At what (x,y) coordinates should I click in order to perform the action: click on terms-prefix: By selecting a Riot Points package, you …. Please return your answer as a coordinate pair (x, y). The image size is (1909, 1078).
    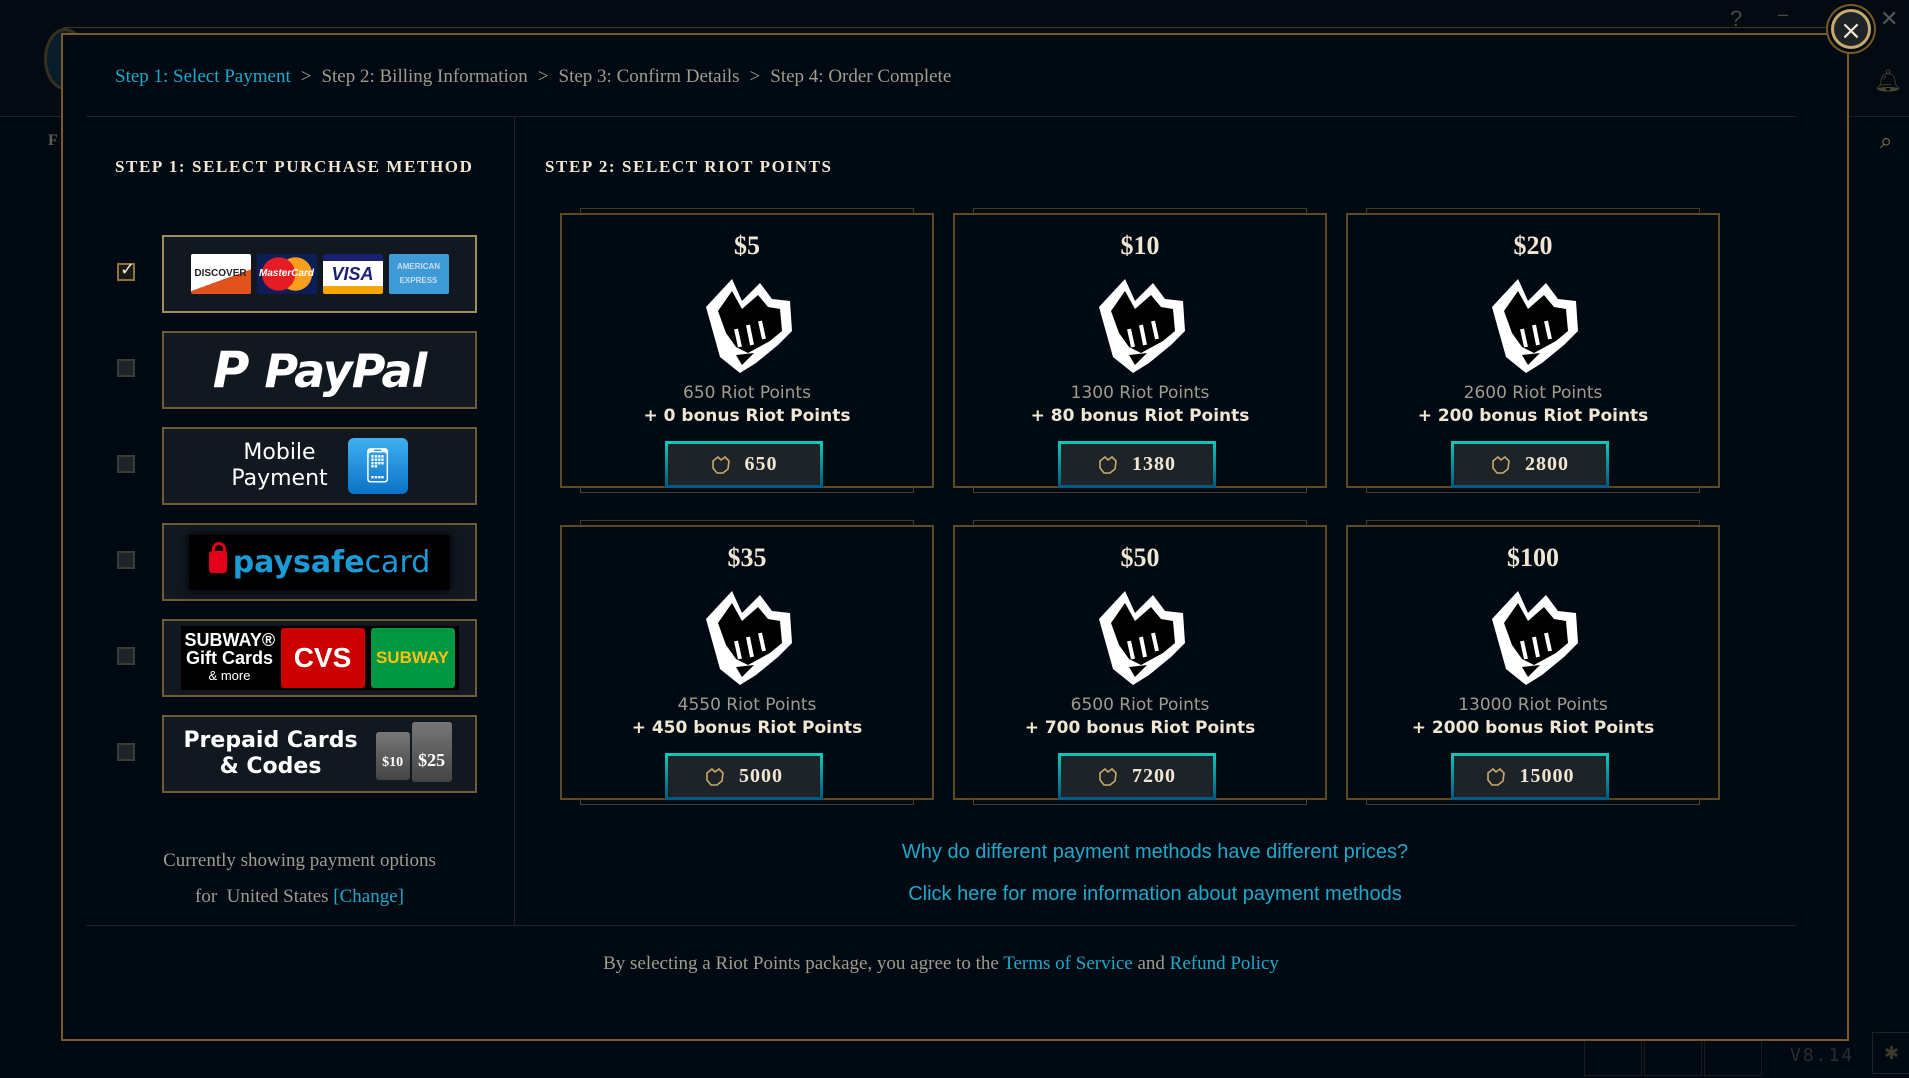
    Looking at the image, I should click on (801, 963).